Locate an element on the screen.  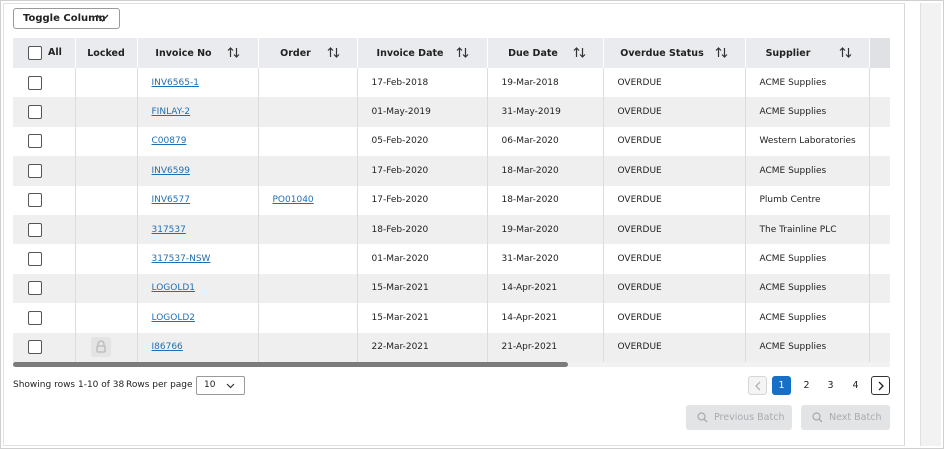
invoice-link: FINLAY-2 is located at coordinates (171, 112).